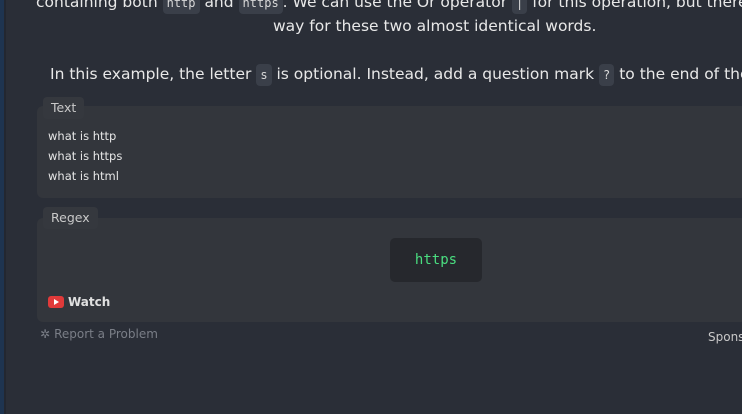 The width and height of the screenshot is (742, 414). I want to click on text-panel-tab: Text, so click(64, 108).